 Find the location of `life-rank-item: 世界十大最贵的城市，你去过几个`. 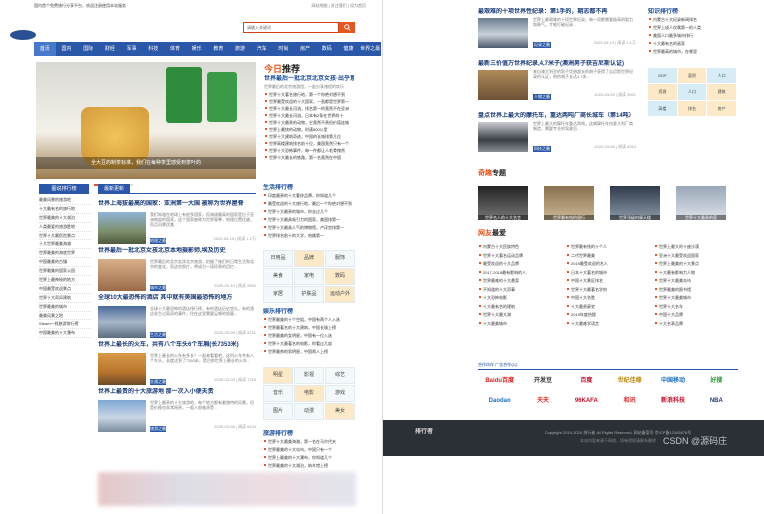

life-rank-item: 世界十大最贵的城市，你去过几个 is located at coordinates (309, 212).